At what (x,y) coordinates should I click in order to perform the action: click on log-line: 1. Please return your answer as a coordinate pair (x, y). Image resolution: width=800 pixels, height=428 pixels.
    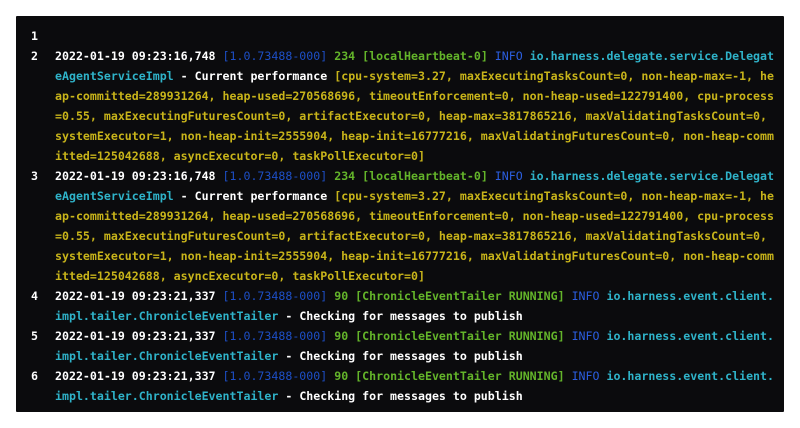
    Looking at the image, I should click on (402, 36).